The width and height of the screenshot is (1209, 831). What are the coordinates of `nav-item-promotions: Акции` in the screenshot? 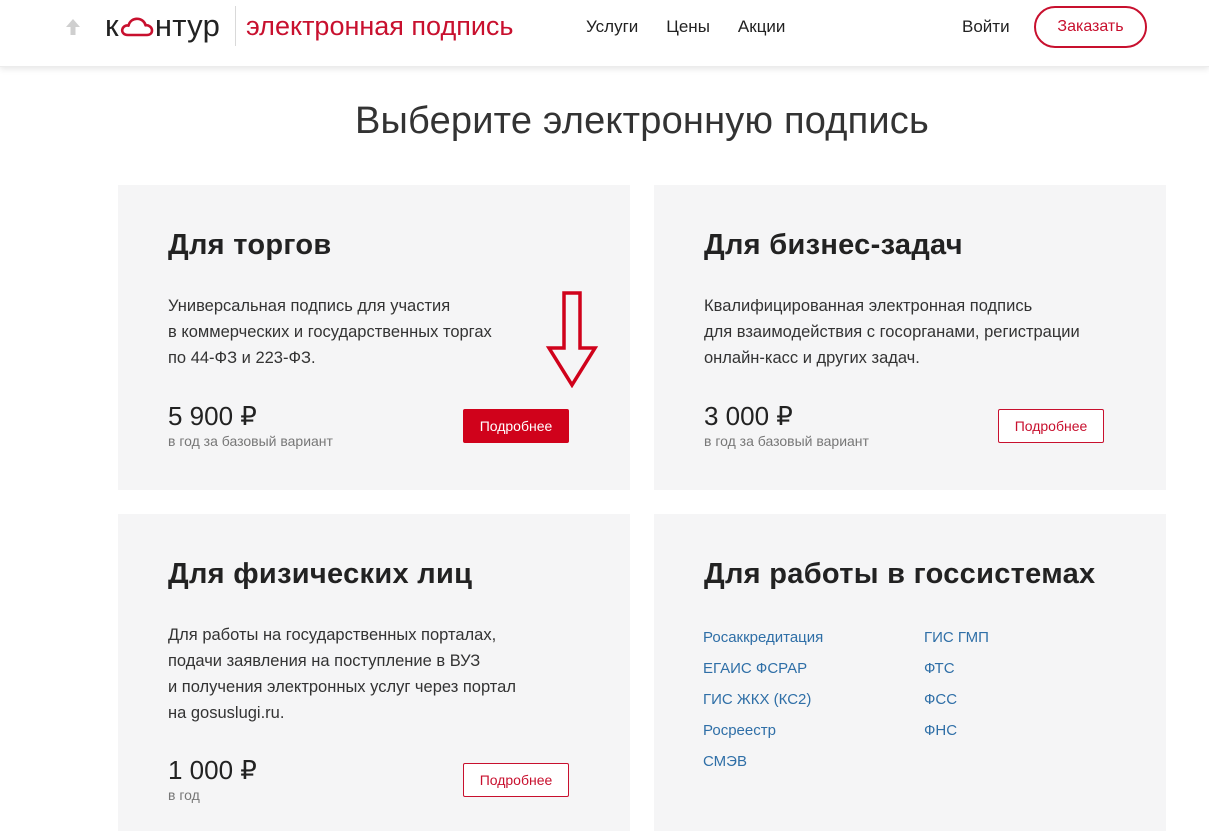 It's located at (762, 27).